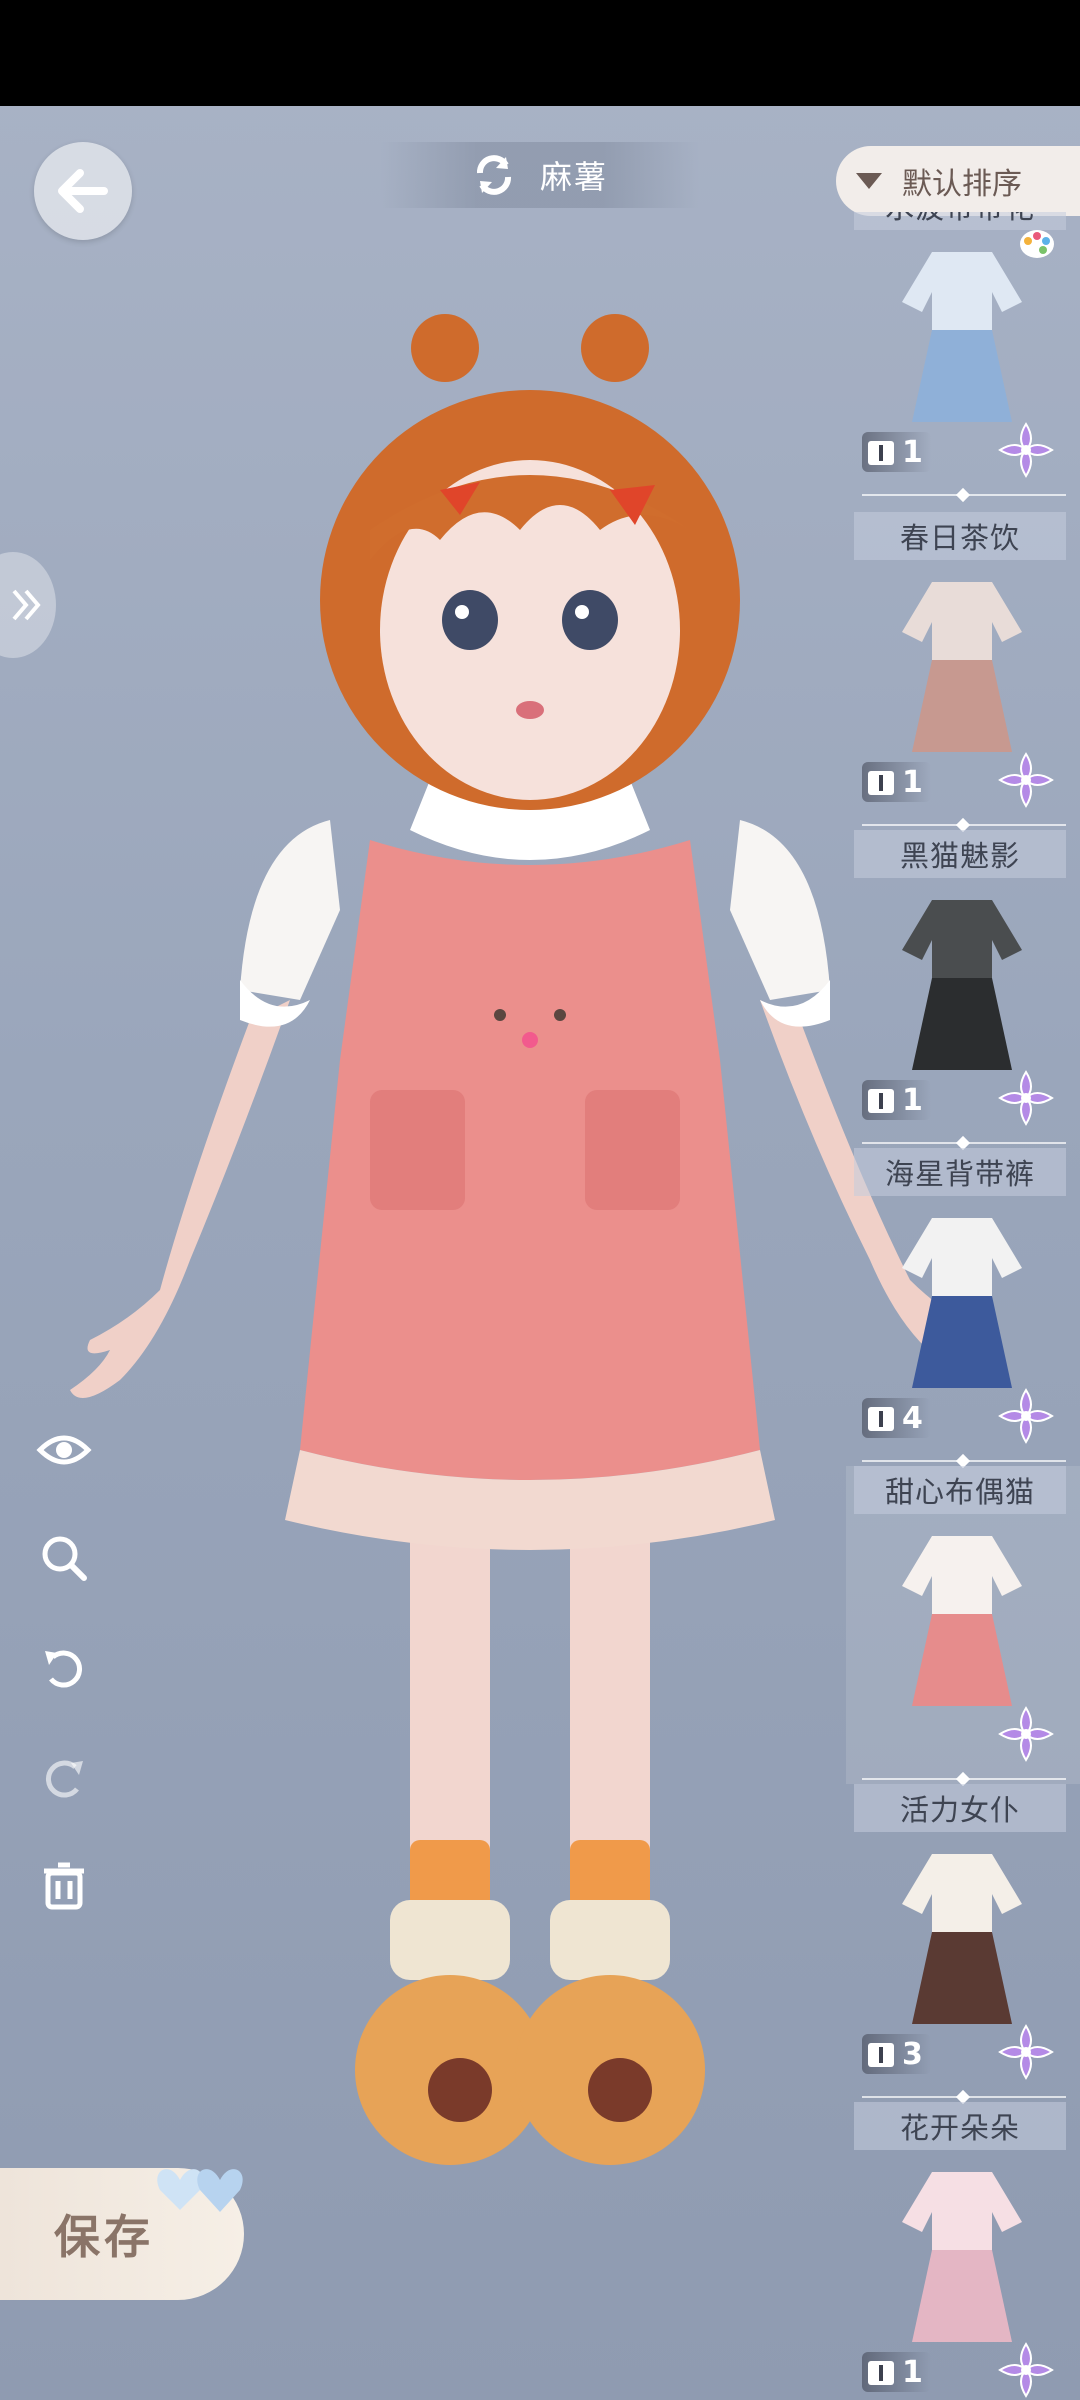 The width and height of the screenshot is (1080, 2400). What do you see at coordinates (912, 2054) in the screenshot?
I see `owned-count: 3` at bounding box center [912, 2054].